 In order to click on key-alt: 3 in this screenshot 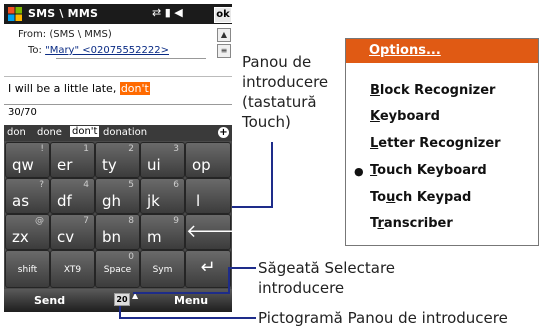, I will do `click(176, 149)`.